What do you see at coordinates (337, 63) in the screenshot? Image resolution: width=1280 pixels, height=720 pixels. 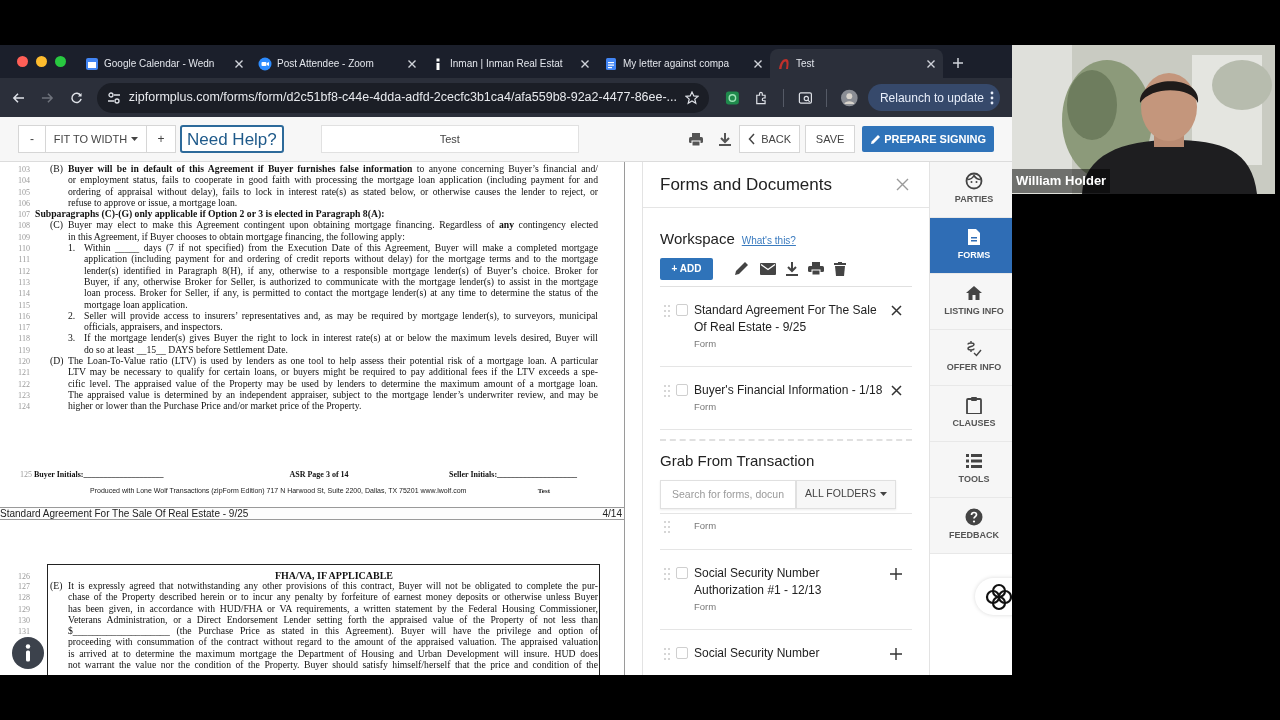 I see `browser-tab: Post Attendee - Zoom` at bounding box center [337, 63].